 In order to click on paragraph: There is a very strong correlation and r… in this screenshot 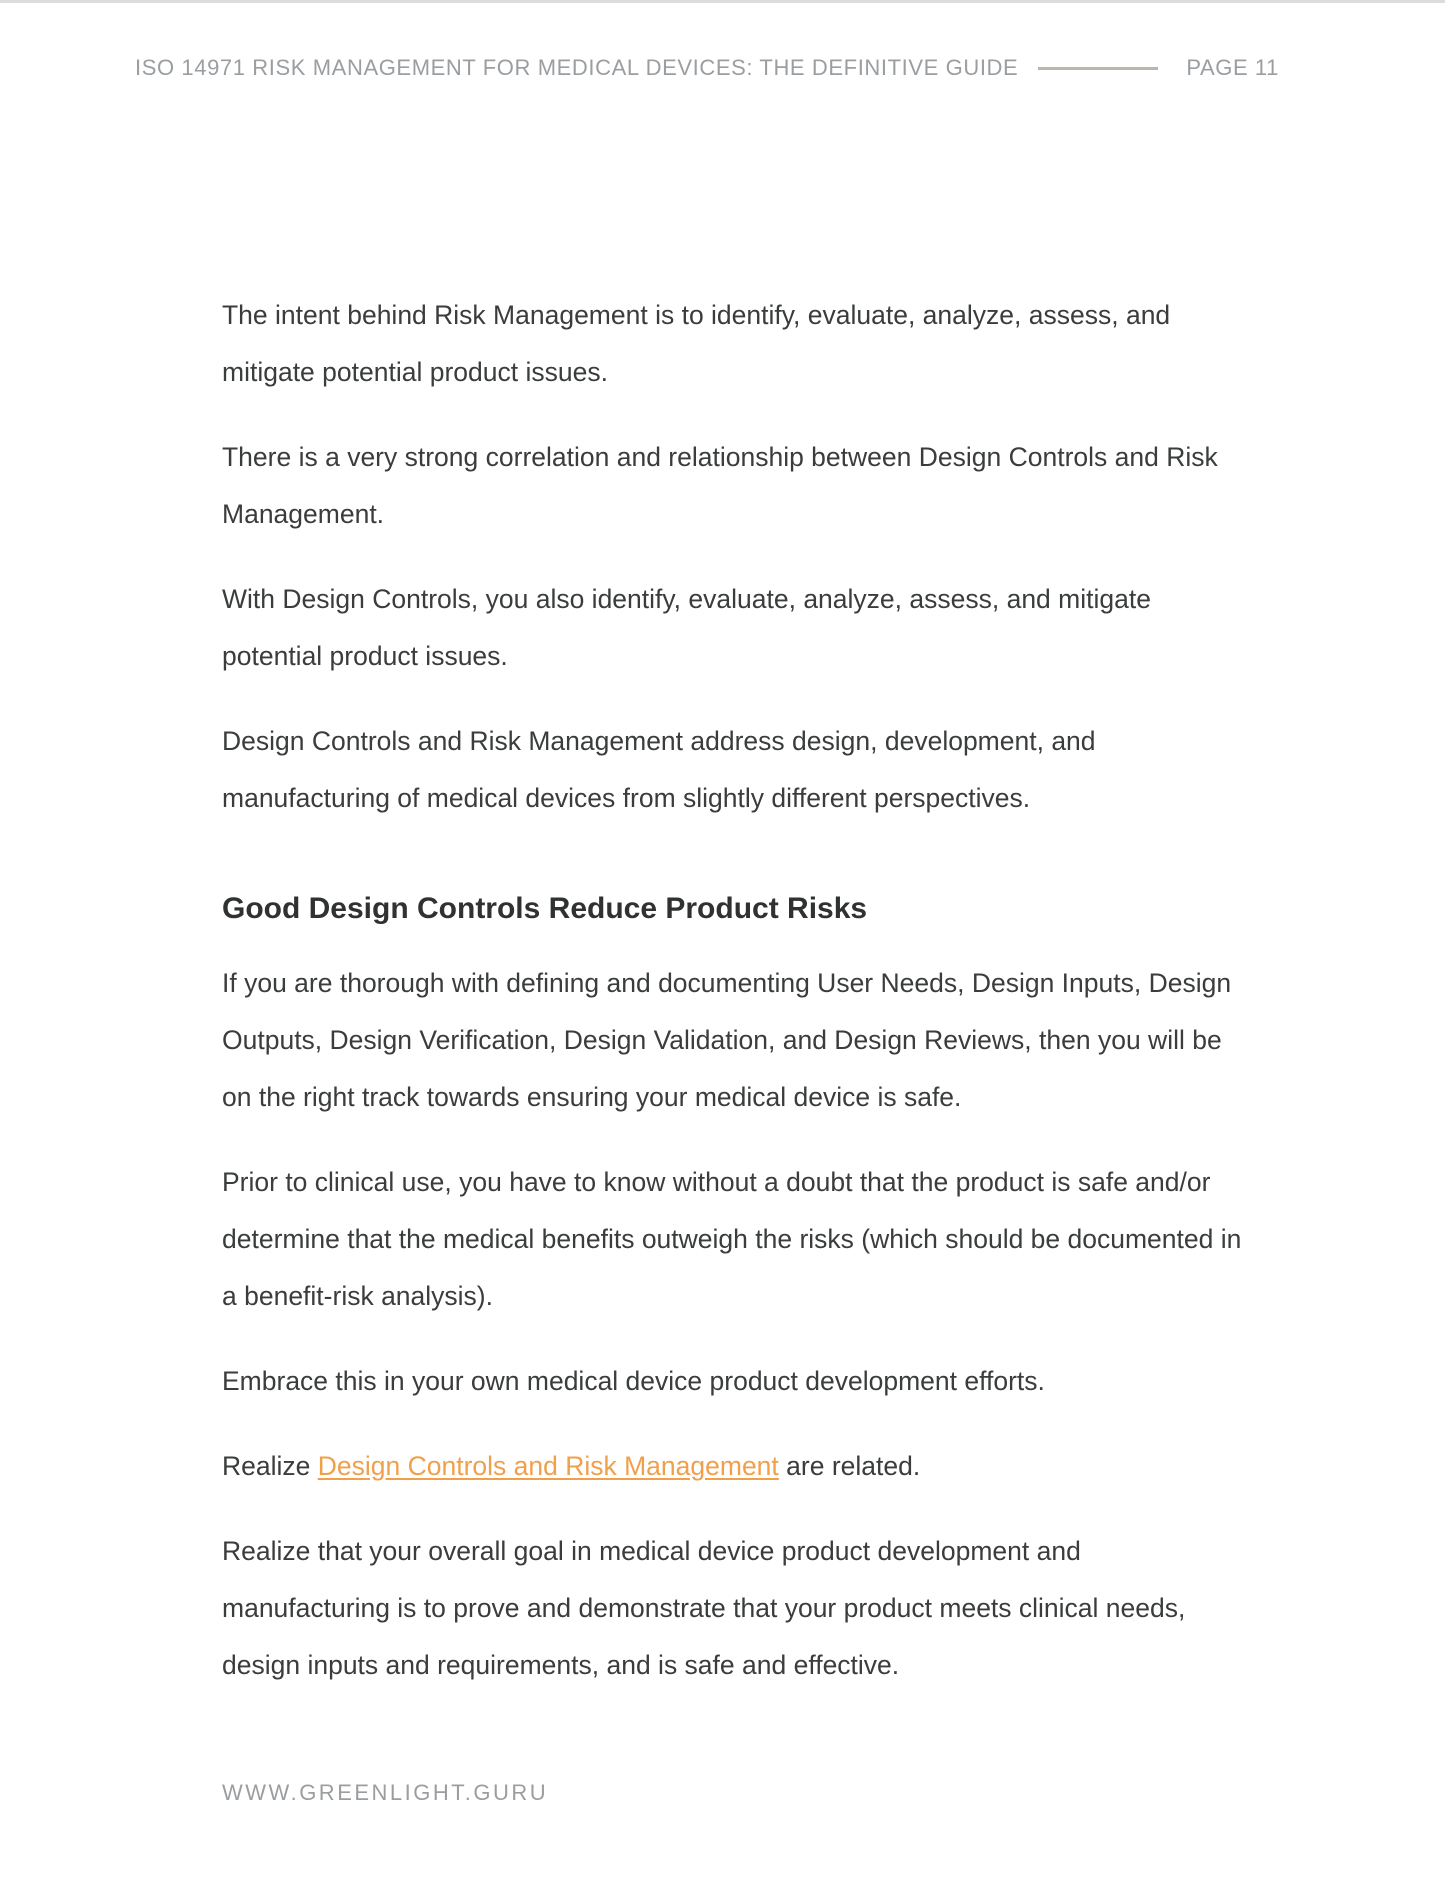, I will do `click(720, 485)`.